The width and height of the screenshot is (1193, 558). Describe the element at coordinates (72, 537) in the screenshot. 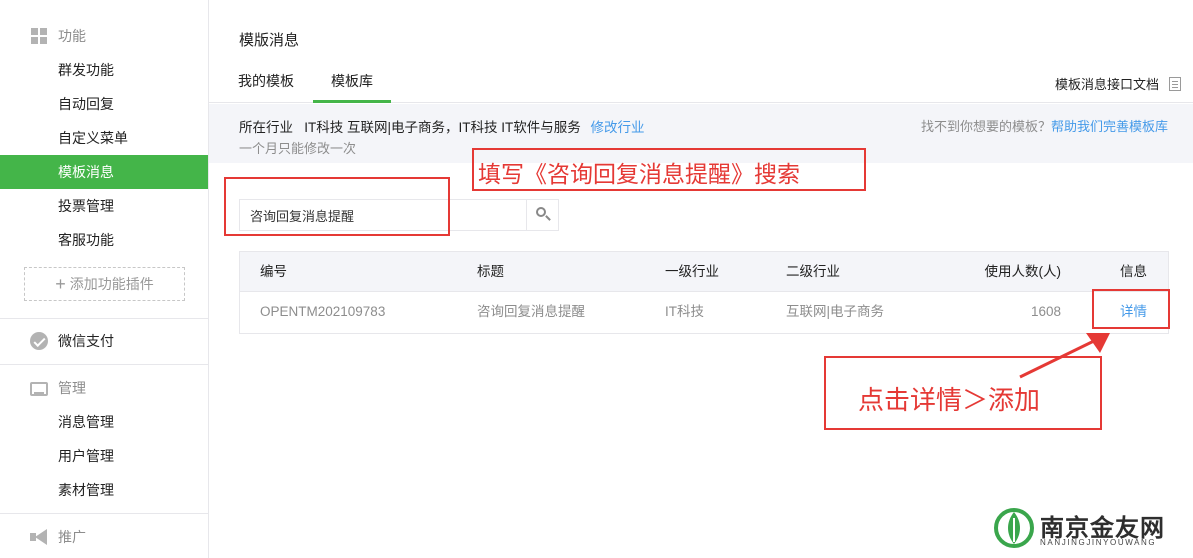

I see `sidebar-section-label: 推广` at that location.